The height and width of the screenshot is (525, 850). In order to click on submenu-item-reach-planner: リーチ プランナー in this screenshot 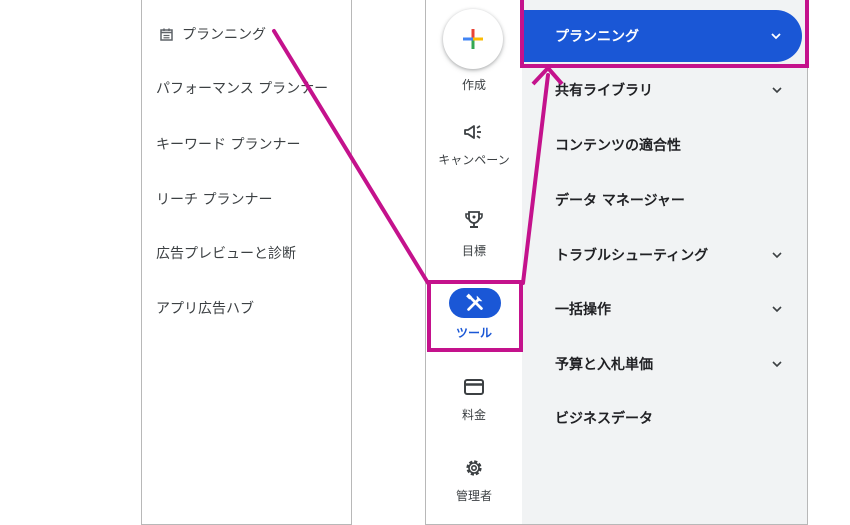, I will do `click(214, 199)`.